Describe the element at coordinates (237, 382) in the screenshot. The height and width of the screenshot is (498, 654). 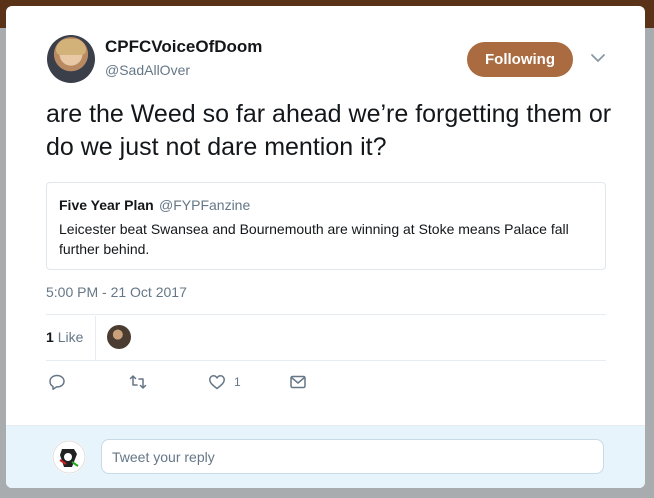
I see `like-count: 1` at that location.